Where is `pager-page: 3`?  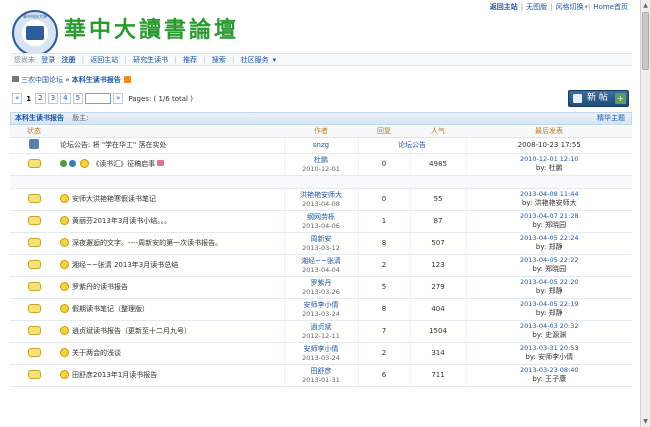 pager-page: 3 is located at coordinates (53, 98).